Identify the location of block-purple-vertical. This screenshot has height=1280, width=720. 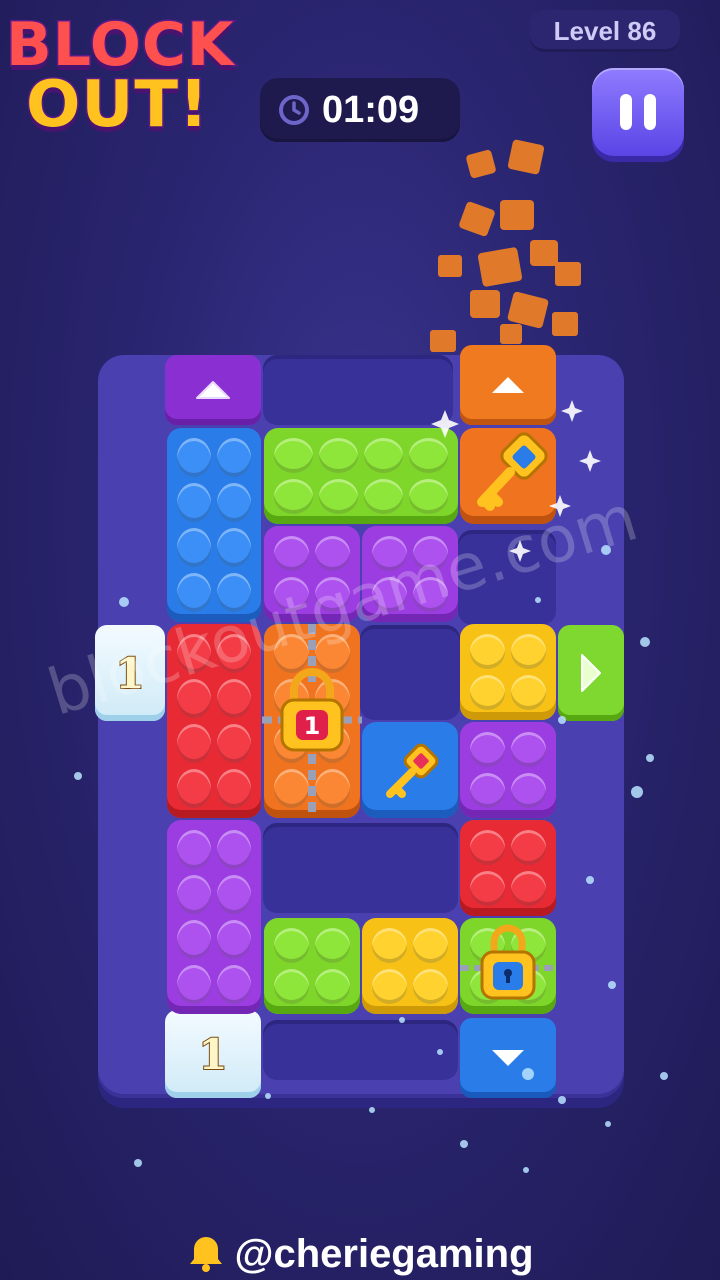
(214, 917).